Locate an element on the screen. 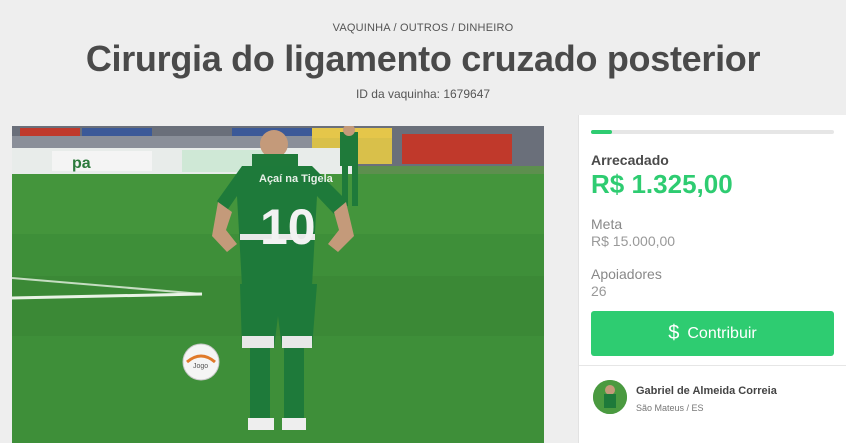 This screenshot has width=846, height=443. goal-label: Meta is located at coordinates (607, 224).